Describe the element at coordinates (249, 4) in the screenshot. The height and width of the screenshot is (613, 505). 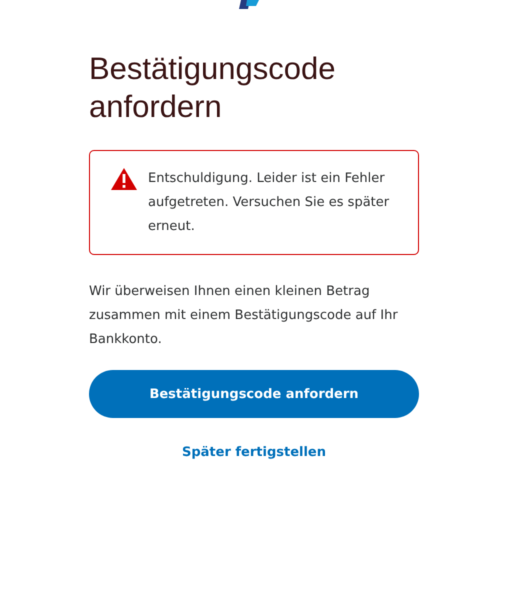
I see `logo-icon` at that location.